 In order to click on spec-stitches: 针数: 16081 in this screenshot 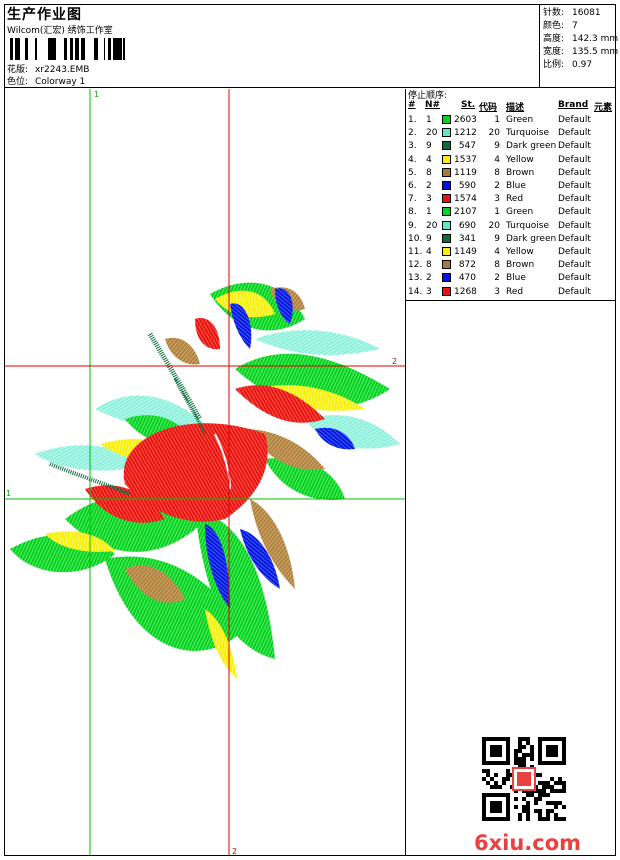, I will do `click(572, 11)`.